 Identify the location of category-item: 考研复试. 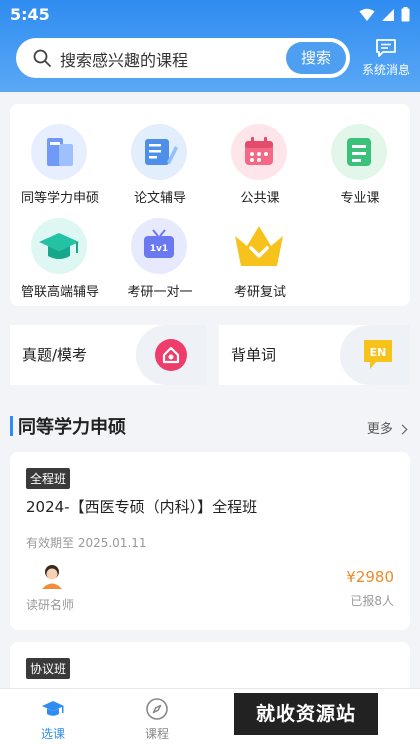
(260, 252).